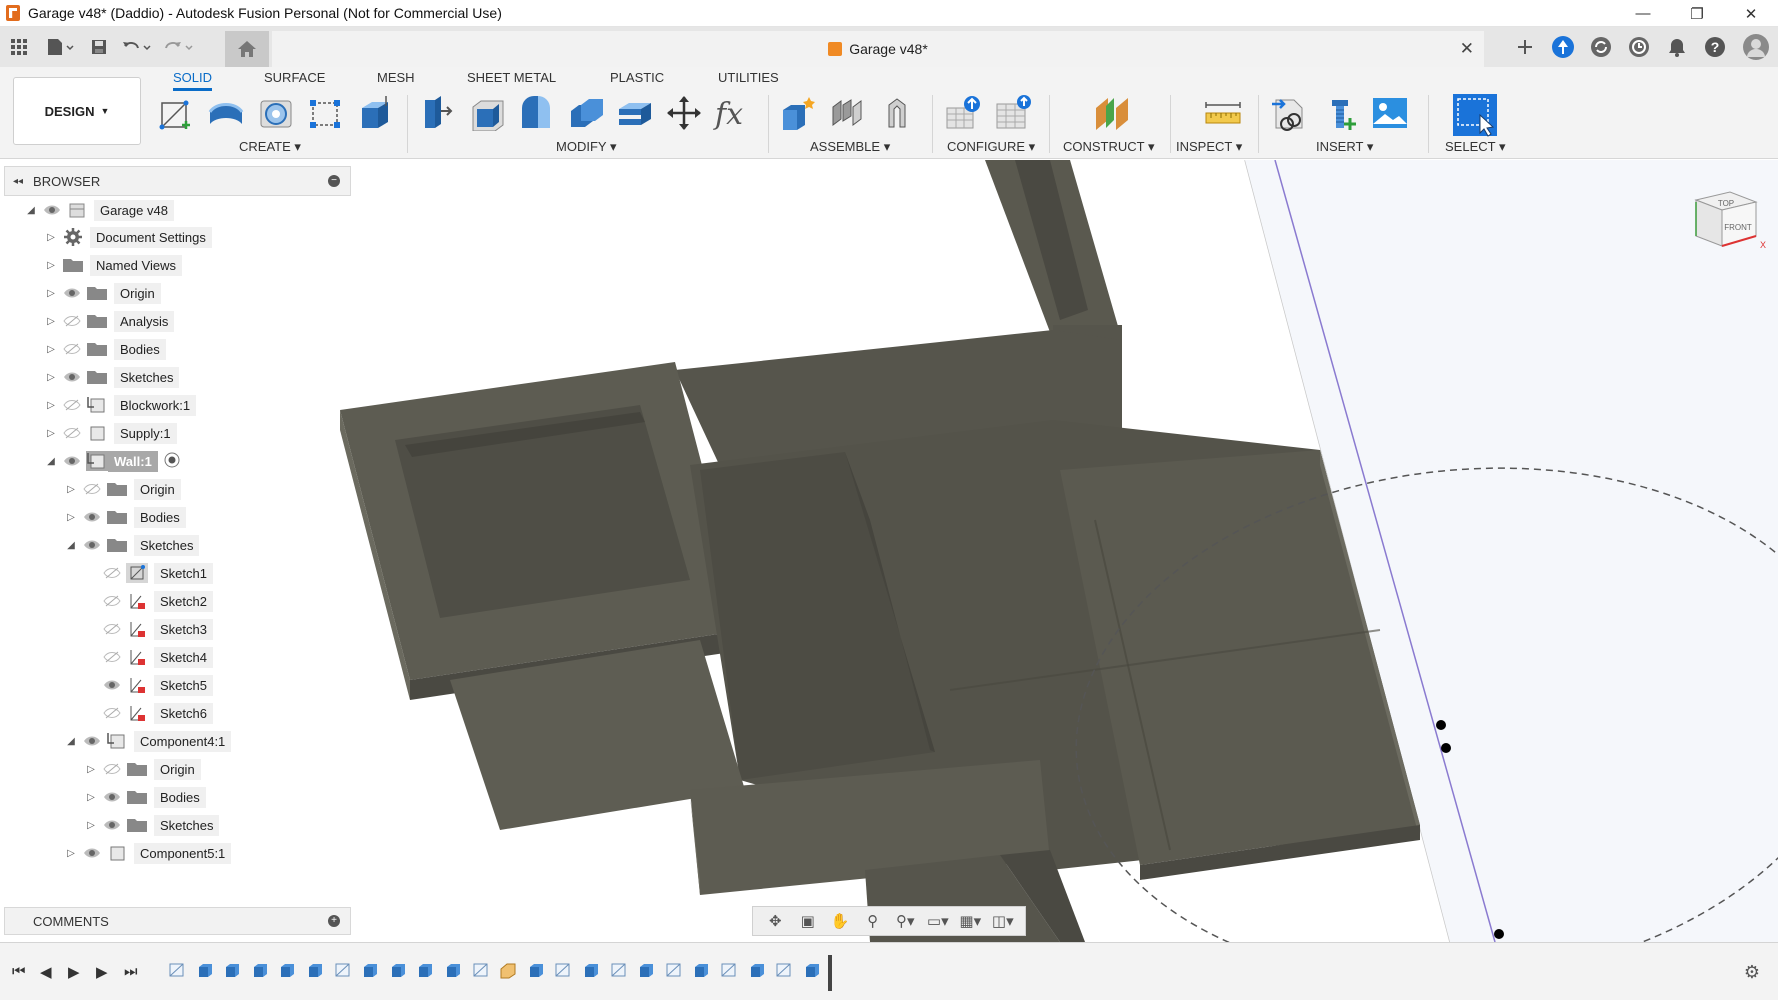 The height and width of the screenshot is (1000, 1778). Describe the element at coordinates (1390, 113) in the screenshot. I see `insert-canvas-icon` at that location.